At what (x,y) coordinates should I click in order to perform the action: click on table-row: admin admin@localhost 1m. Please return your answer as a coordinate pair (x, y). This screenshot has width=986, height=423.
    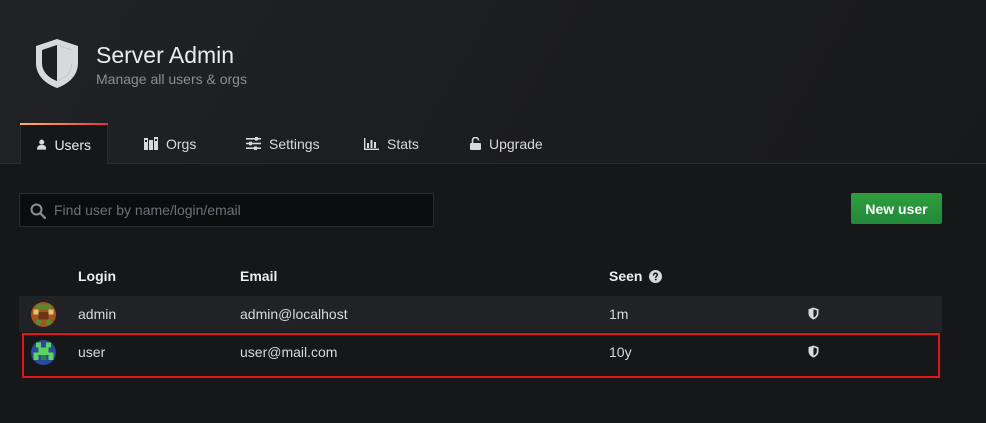
    Looking at the image, I should click on (480, 314).